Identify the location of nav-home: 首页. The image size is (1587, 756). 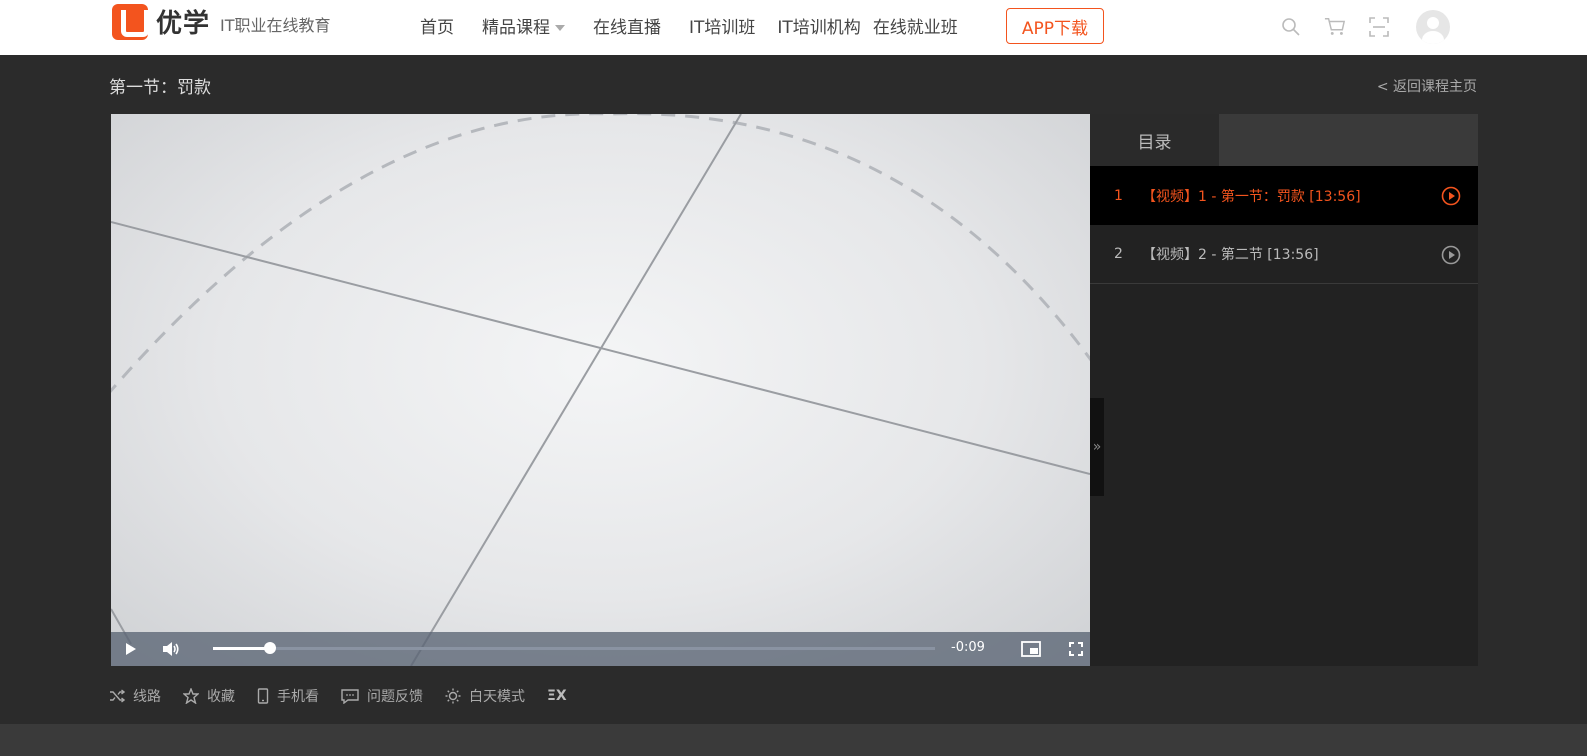
(437, 25).